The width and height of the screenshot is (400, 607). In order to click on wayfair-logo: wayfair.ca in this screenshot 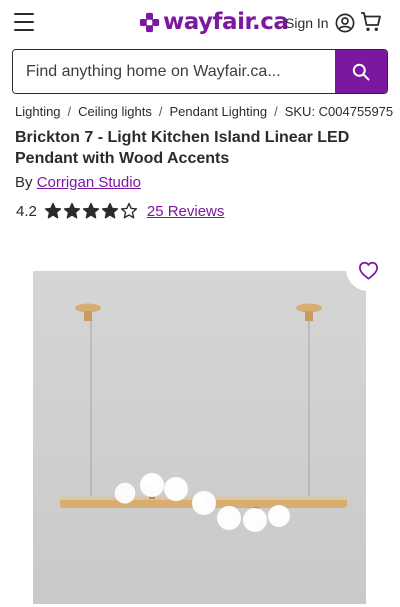, I will do `click(214, 22)`.